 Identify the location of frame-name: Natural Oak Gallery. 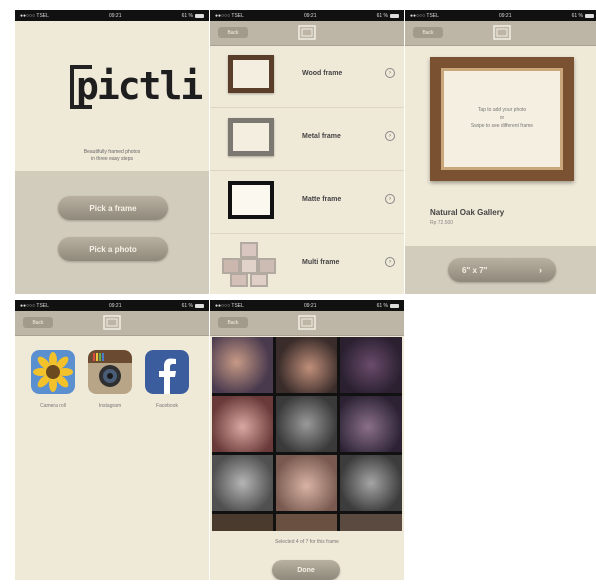
(467, 212).